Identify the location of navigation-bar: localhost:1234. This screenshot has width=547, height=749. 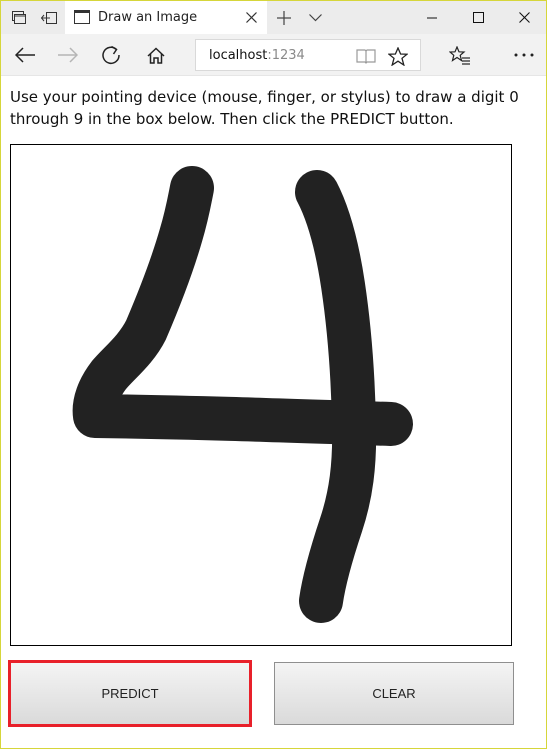
(273, 55).